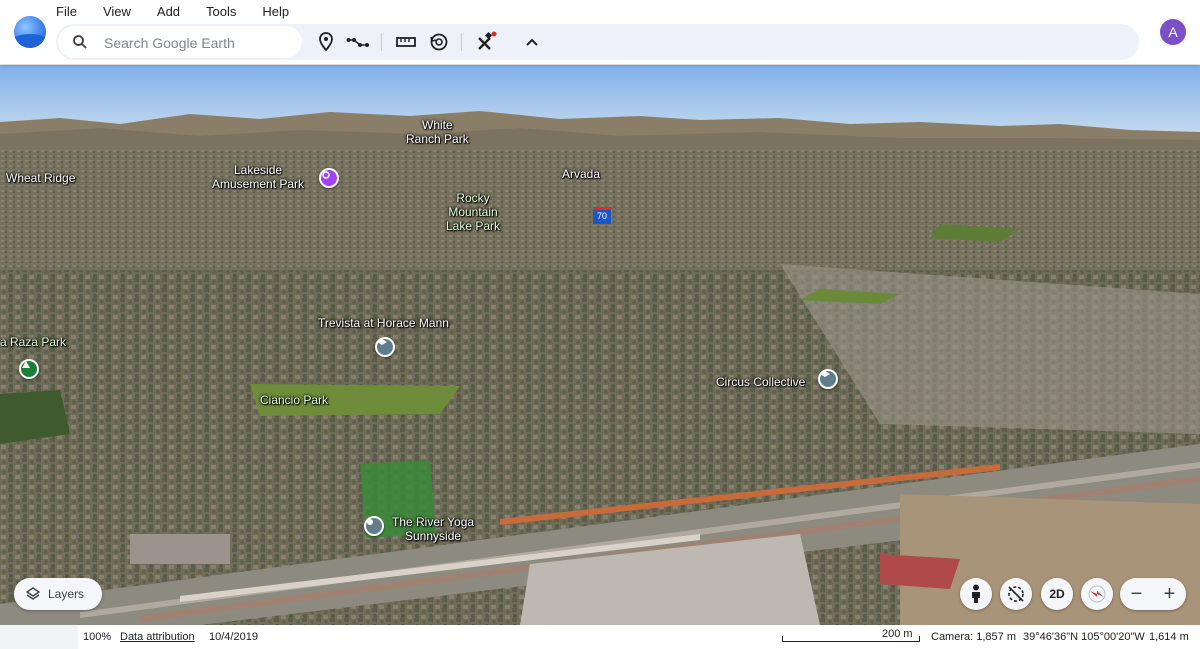  What do you see at coordinates (168, 12) in the screenshot?
I see `menu-add: Add` at bounding box center [168, 12].